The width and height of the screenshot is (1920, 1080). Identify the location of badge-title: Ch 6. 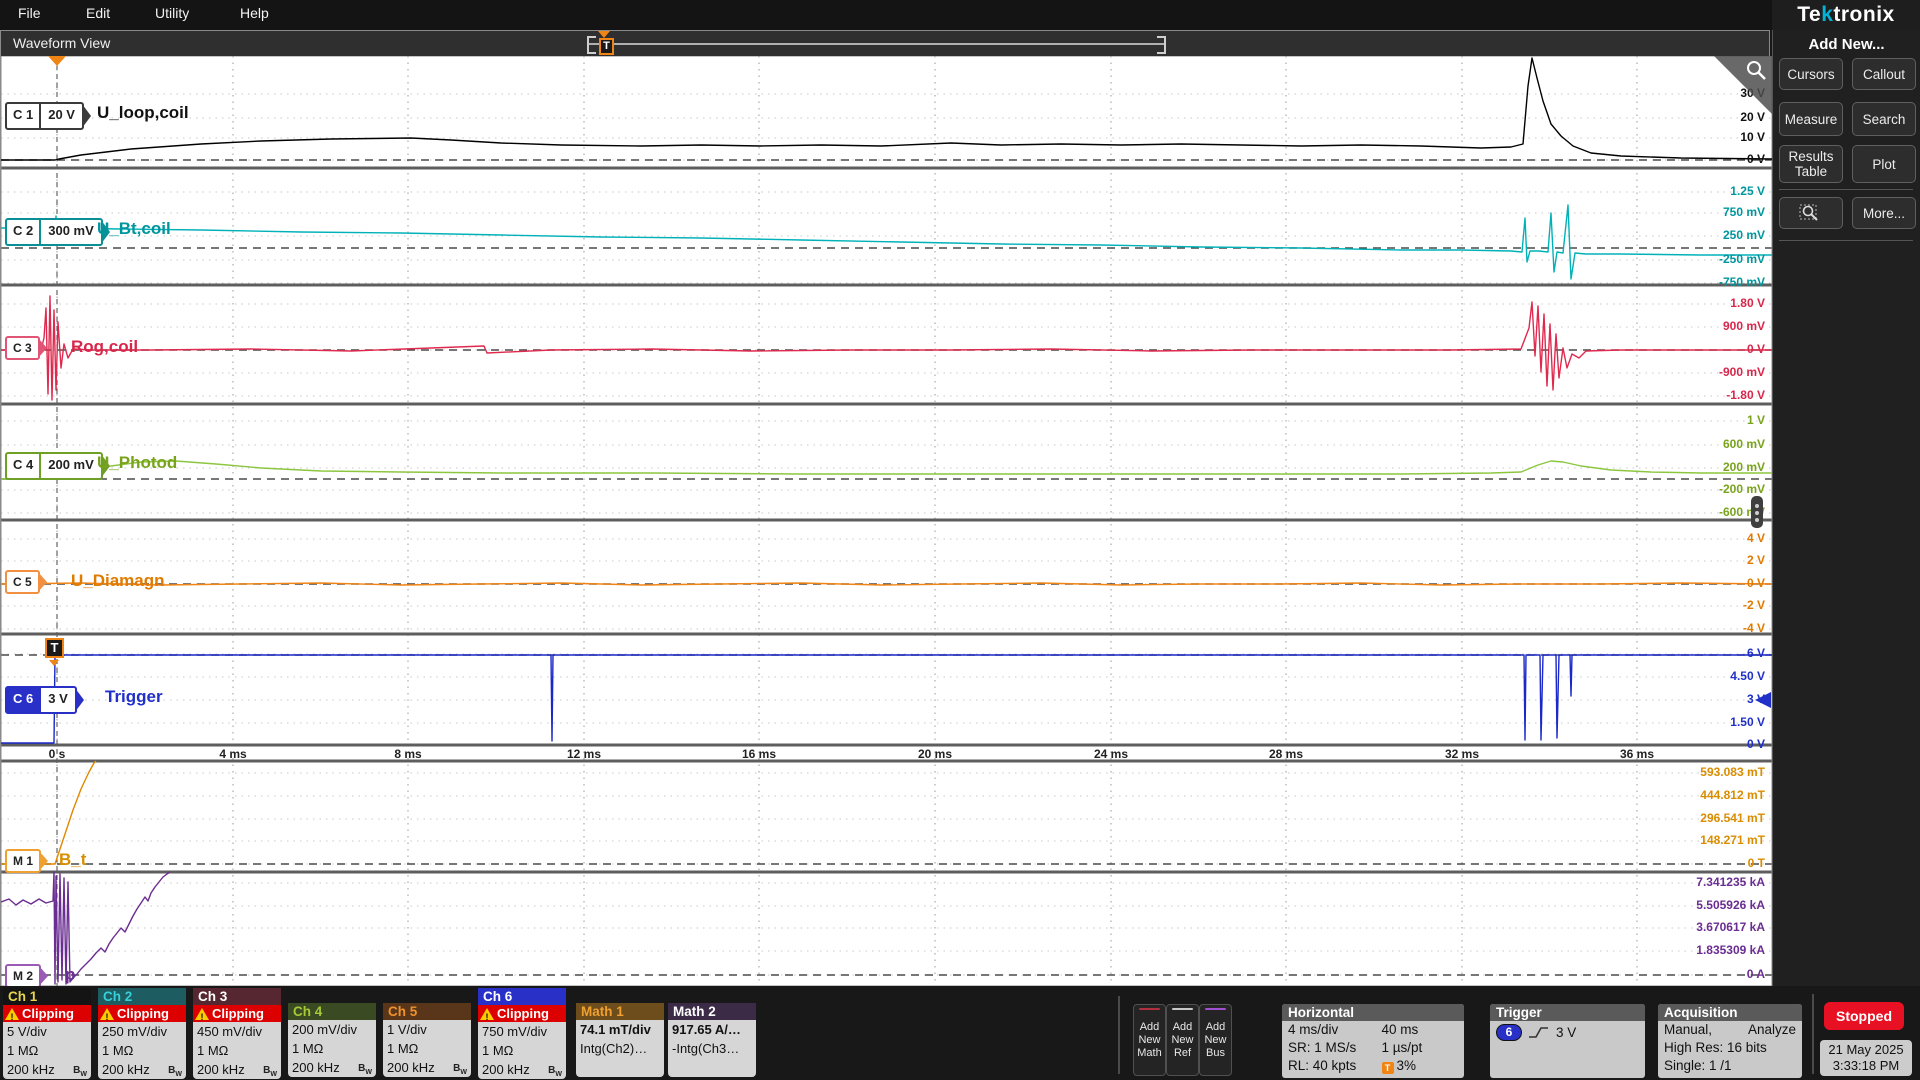
(522, 996).